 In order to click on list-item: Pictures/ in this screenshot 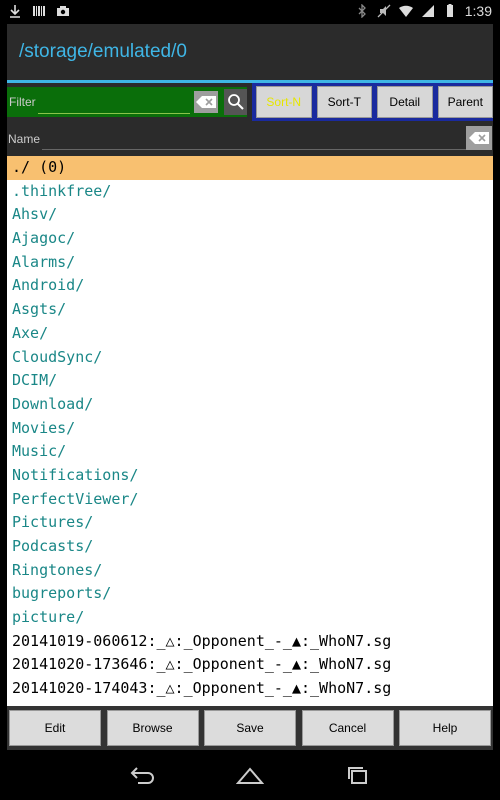, I will do `click(250, 523)`.